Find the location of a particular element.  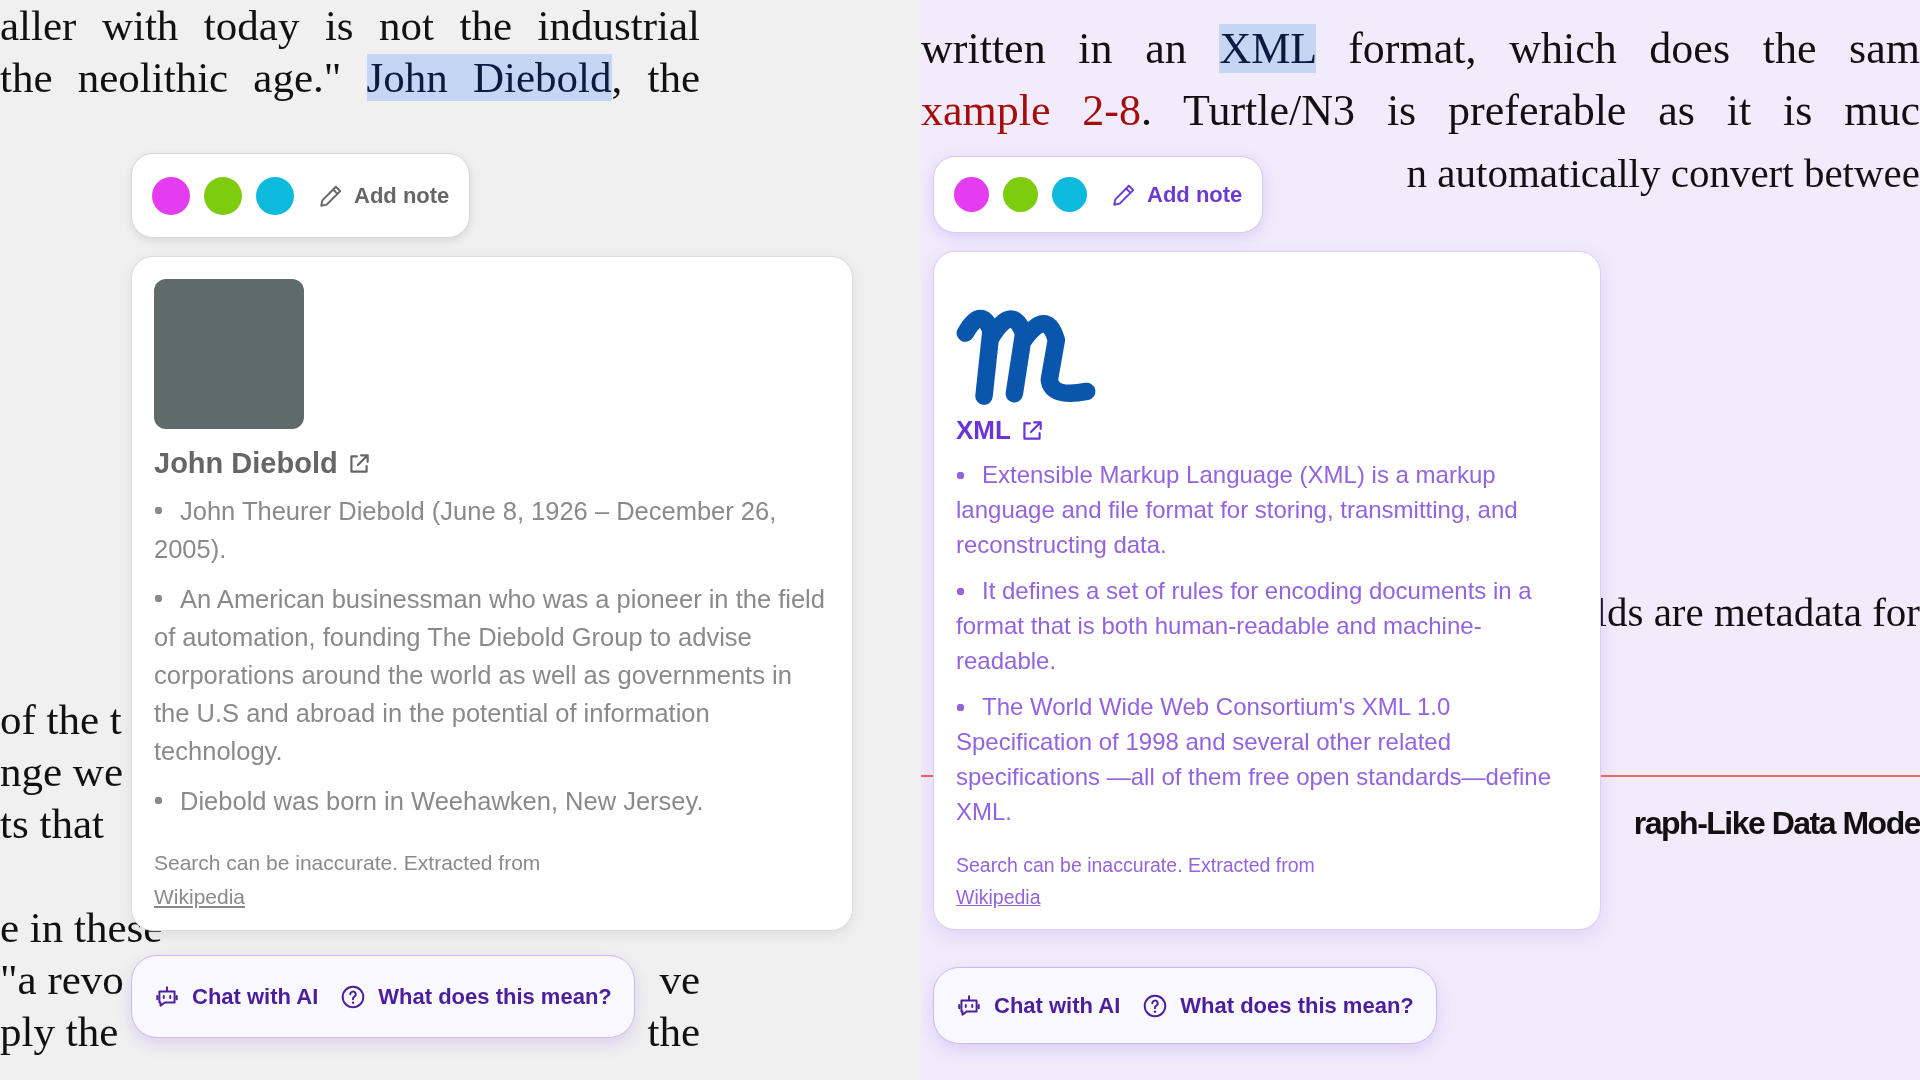

body-text: . Turtle/N3 is preferable as it is muc is located at coordinates (1530, 110).